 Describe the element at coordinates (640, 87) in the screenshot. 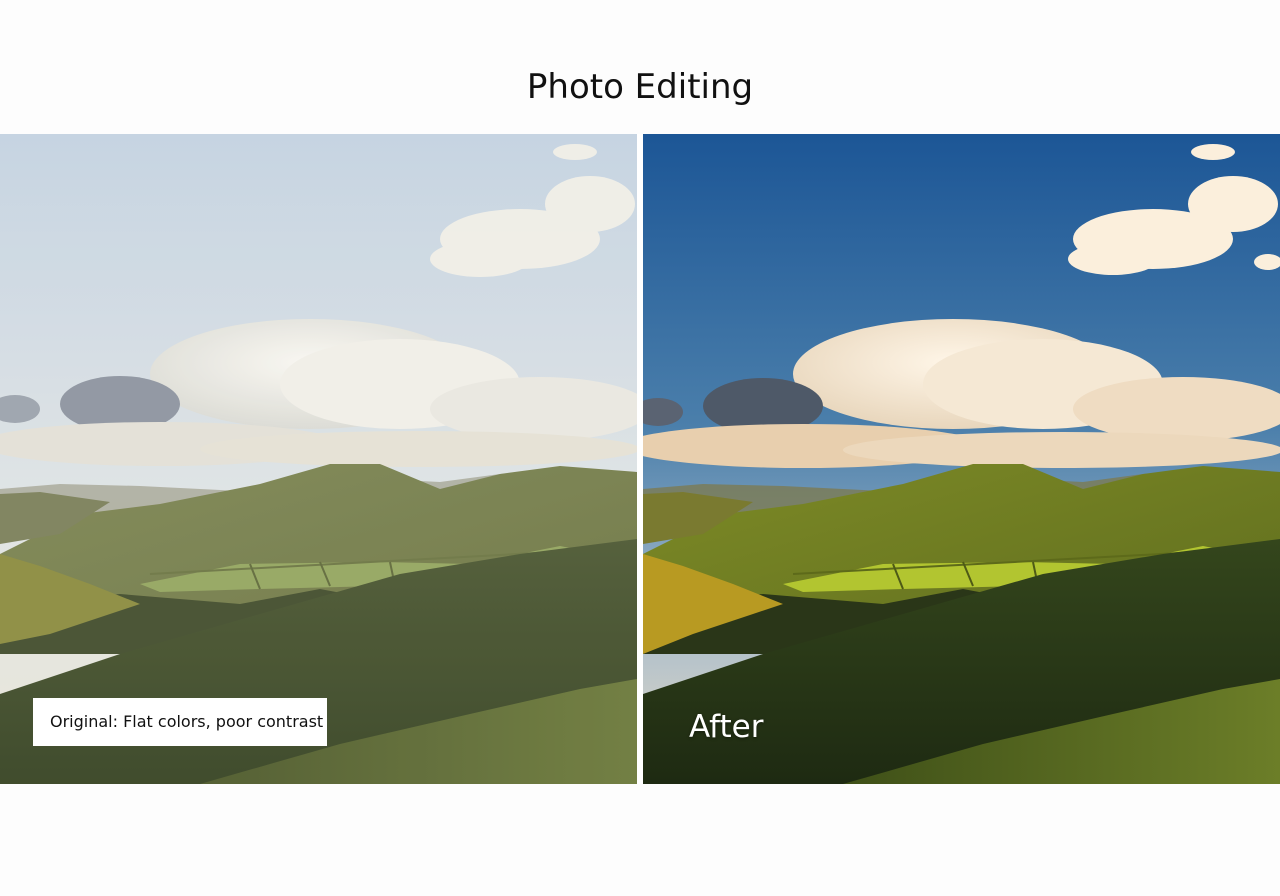

I see `page-title: Photo Editing` at that location.